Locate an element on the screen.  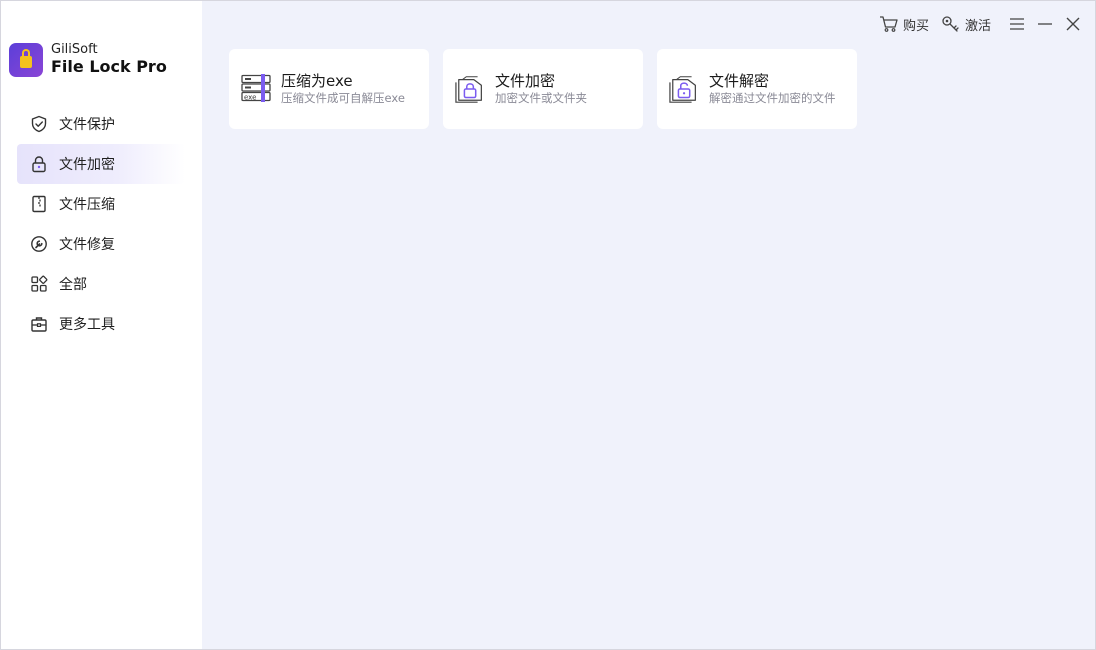
sidebar-item-all: 全部 is located at coordinates (101, 284).